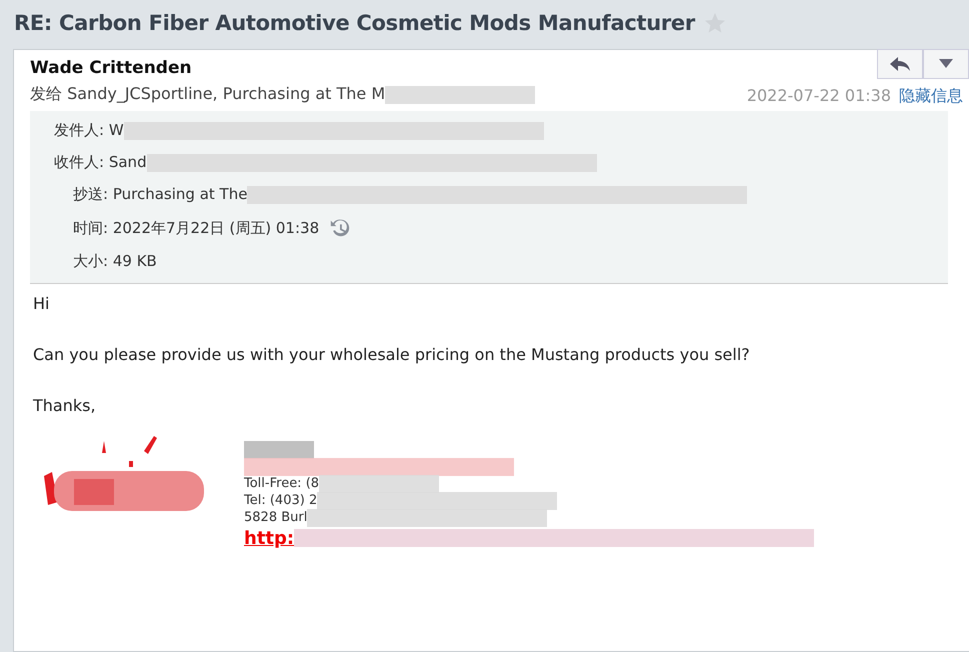  What do you see at coordinates (115, 261) in the screenshot?
I see `detail-row: 大小: 49 KB` at bounding box center [115, 261].